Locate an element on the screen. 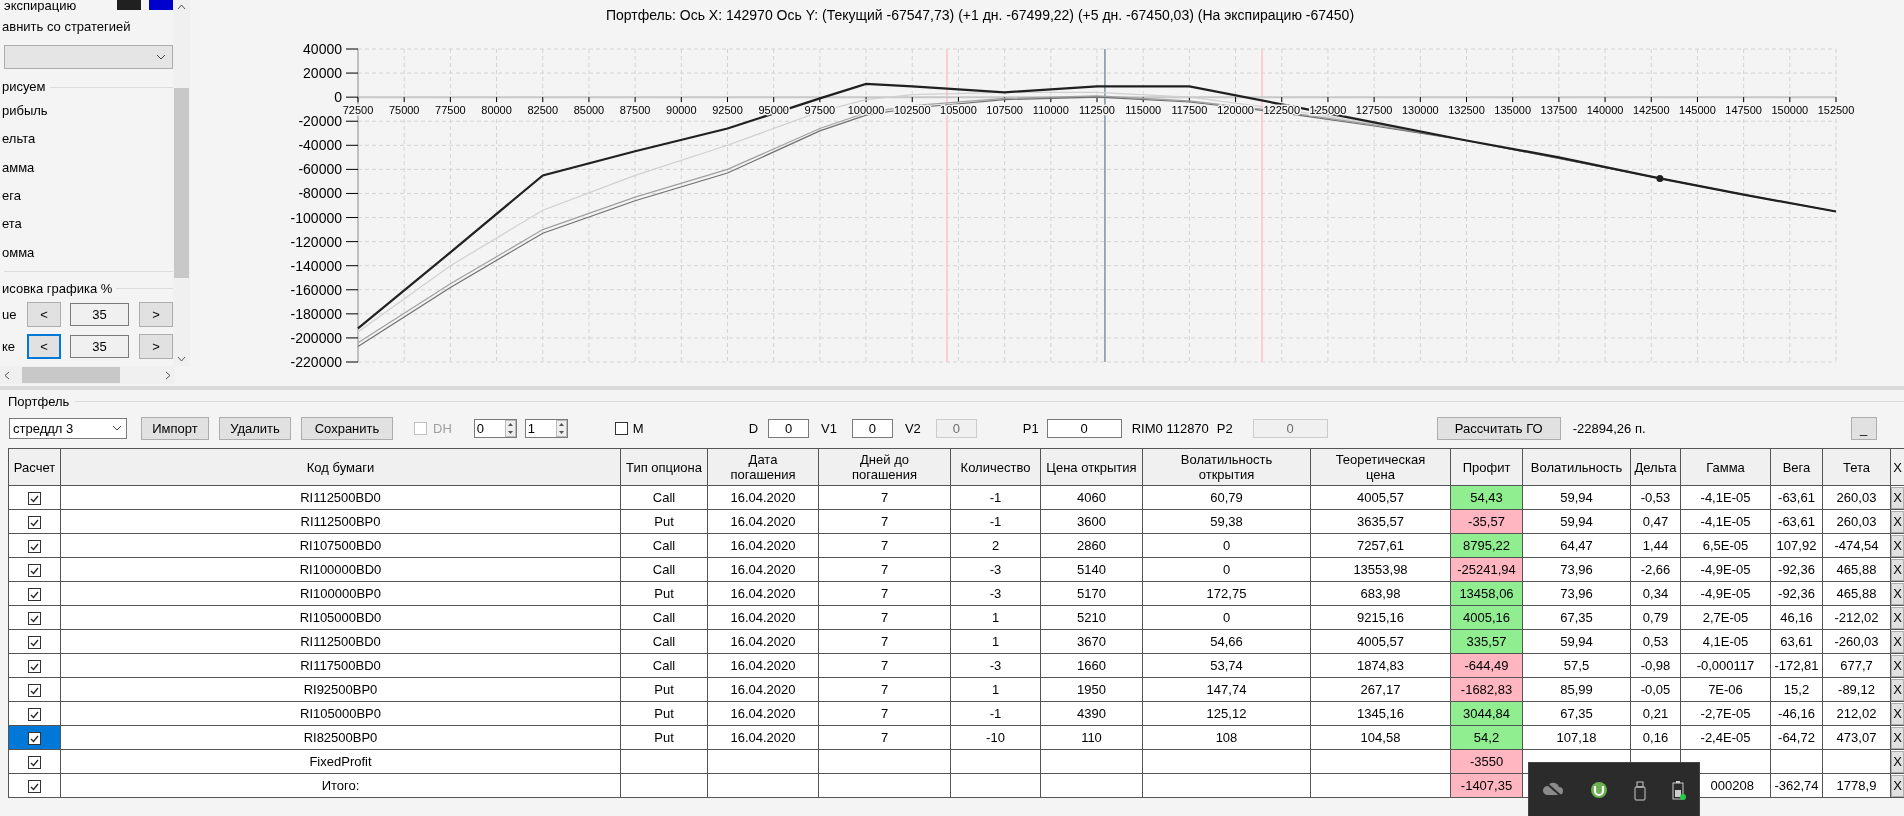 The width and height of the screenshot is (1904, 816). column-header: Вега is located at coordinates (1796, 467).